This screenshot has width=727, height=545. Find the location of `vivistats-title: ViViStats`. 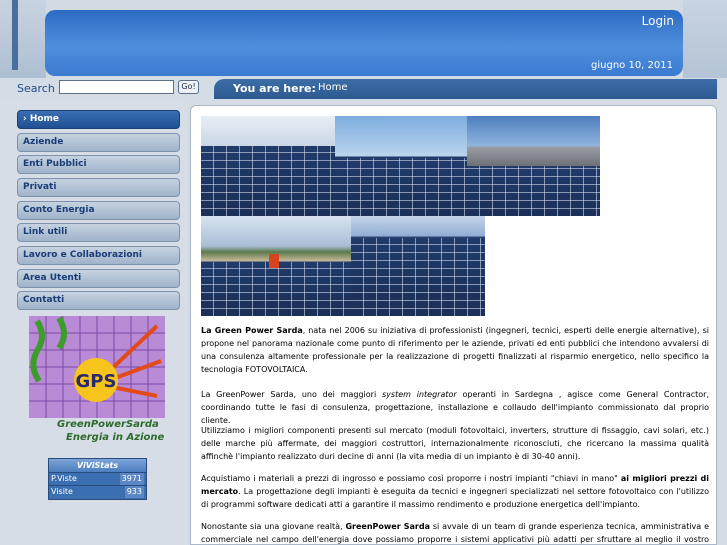

vivistats-title: ViViStats is located at coordinates (97, 465).